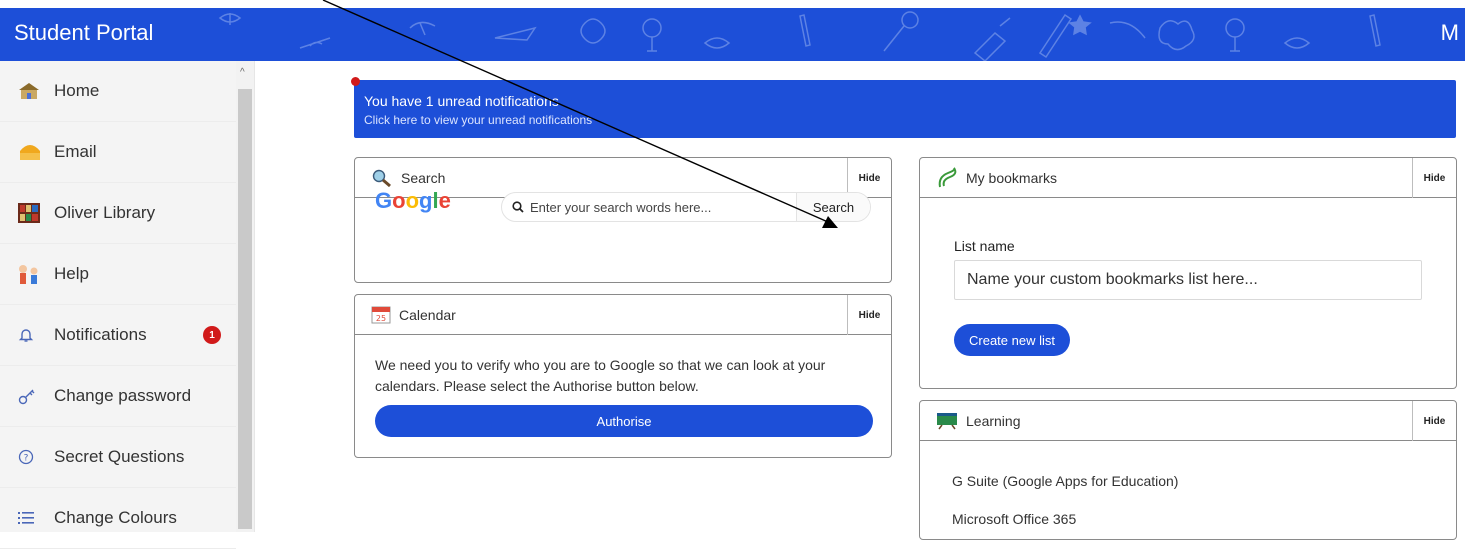  I want to click on sidebar-item-secret-questions: ? Secret Questions, so click(118, 457).